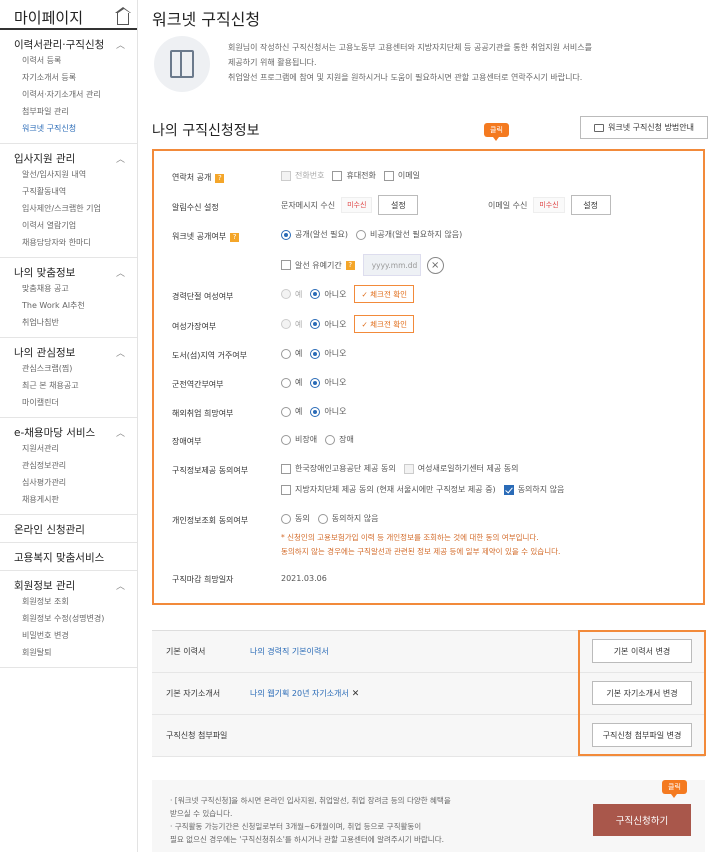 This screenshot has height=852, width=722. What do you see at coordinates (75, 482) in the screenshot?
I see `sidebar-item: 심사평가관리` at bounding box center [75, 482].